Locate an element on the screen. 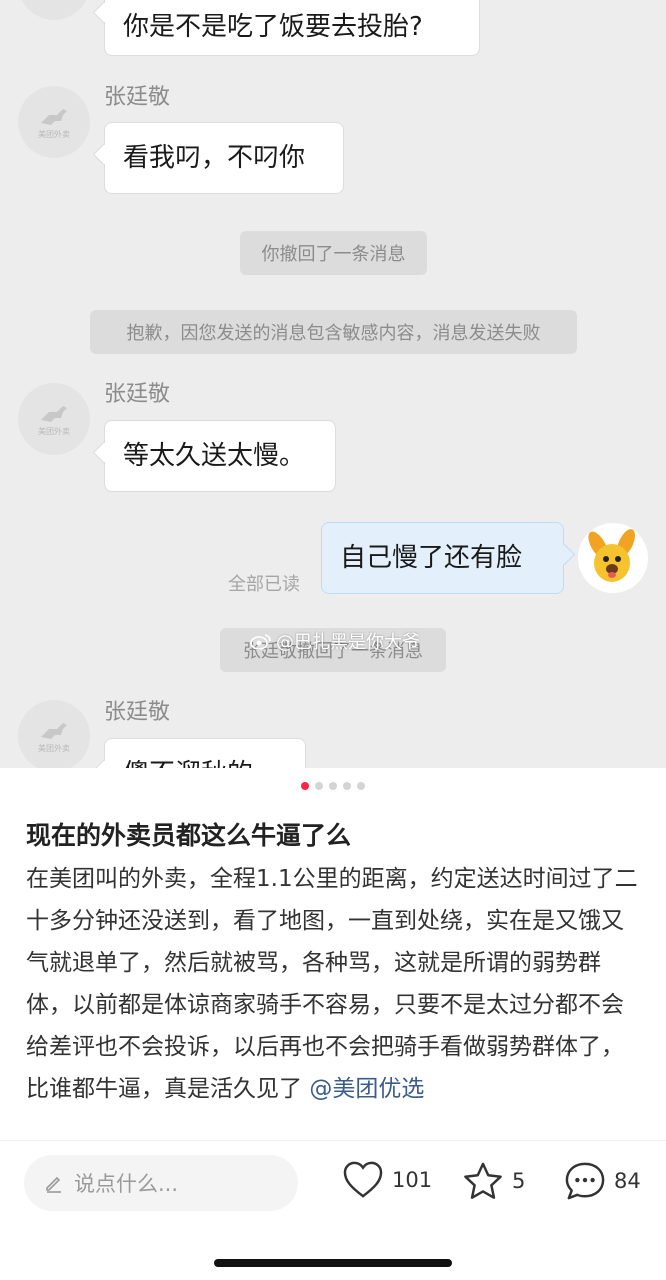  favorite-count: 5 is located at coordinates (519, 1181).